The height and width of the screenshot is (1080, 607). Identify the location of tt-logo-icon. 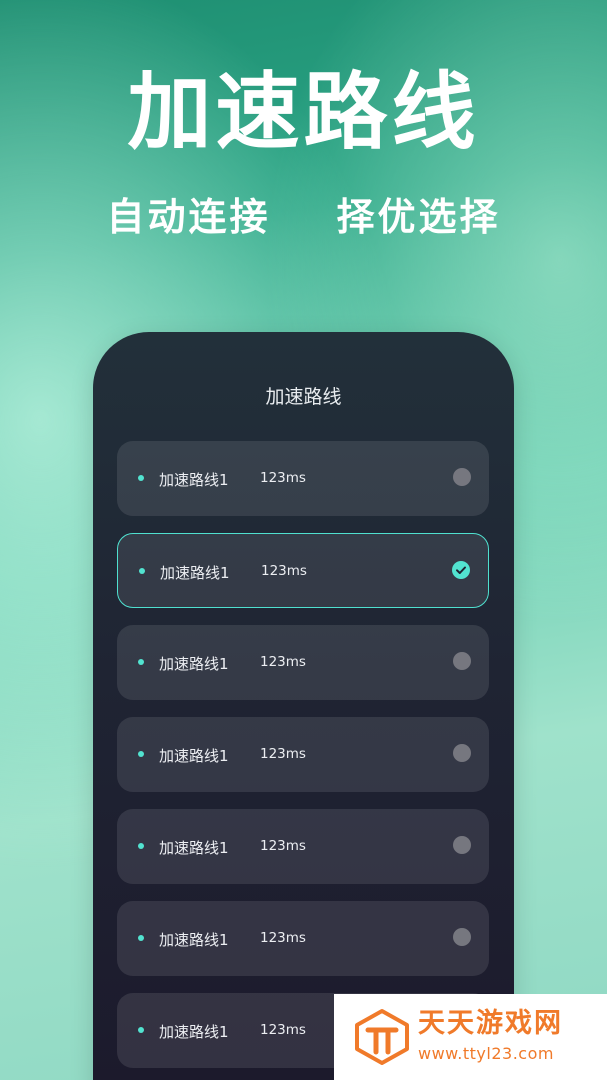
(382, 1037).